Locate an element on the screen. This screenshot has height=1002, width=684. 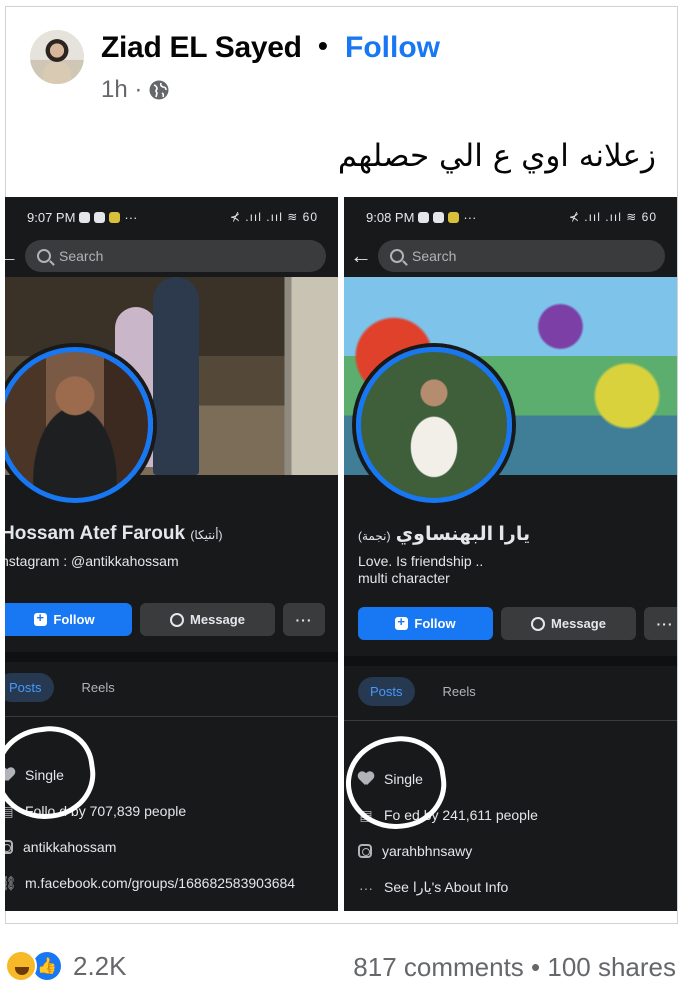
follow-link: Follow is located at coordinates (392, 48).